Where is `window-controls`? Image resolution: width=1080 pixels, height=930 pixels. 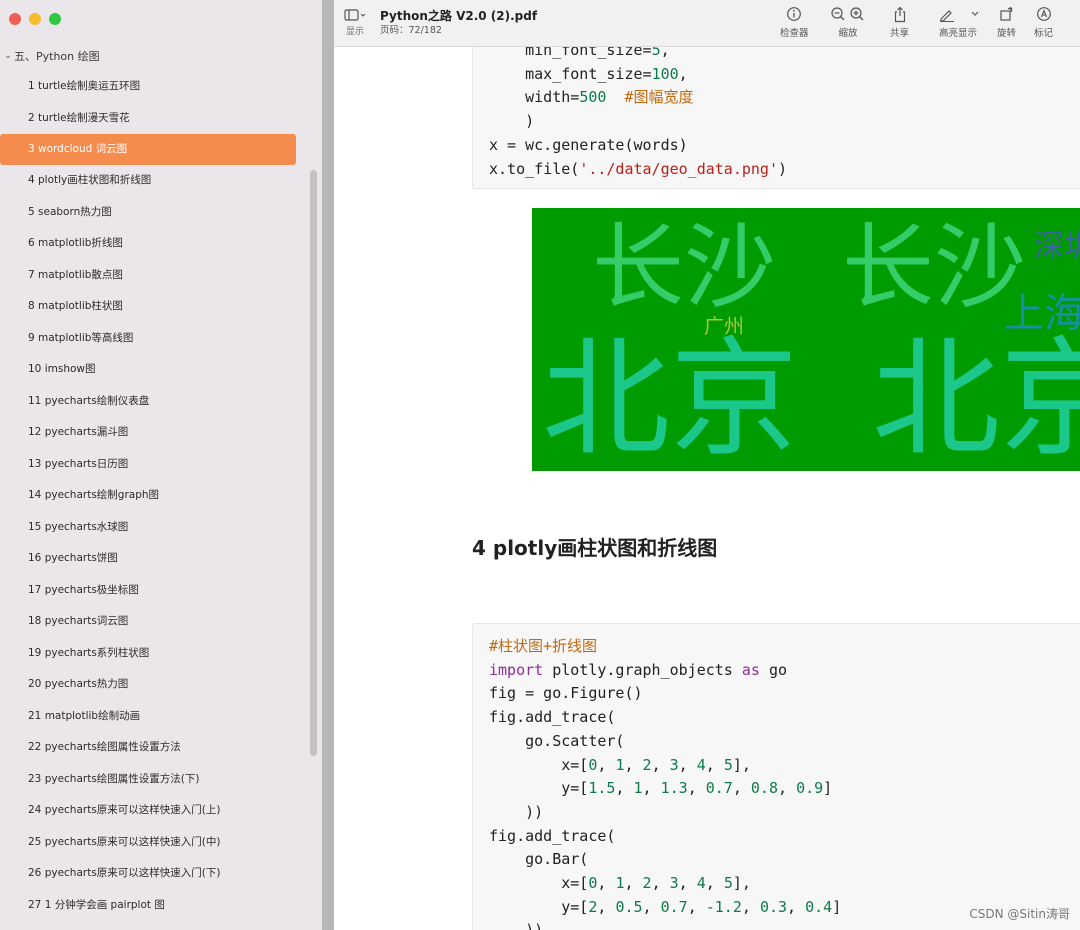 window-controls is located at coordinates (35, 19).